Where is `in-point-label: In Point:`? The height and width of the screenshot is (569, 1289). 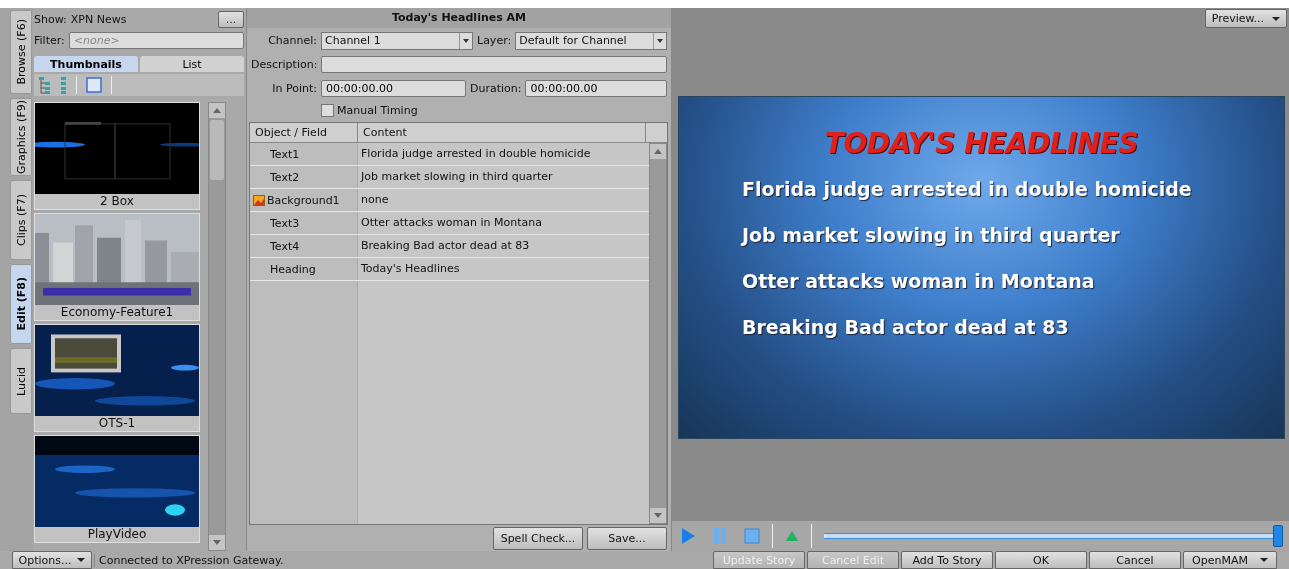 in-point-label: In Point: is located at coordinates (294, 88).